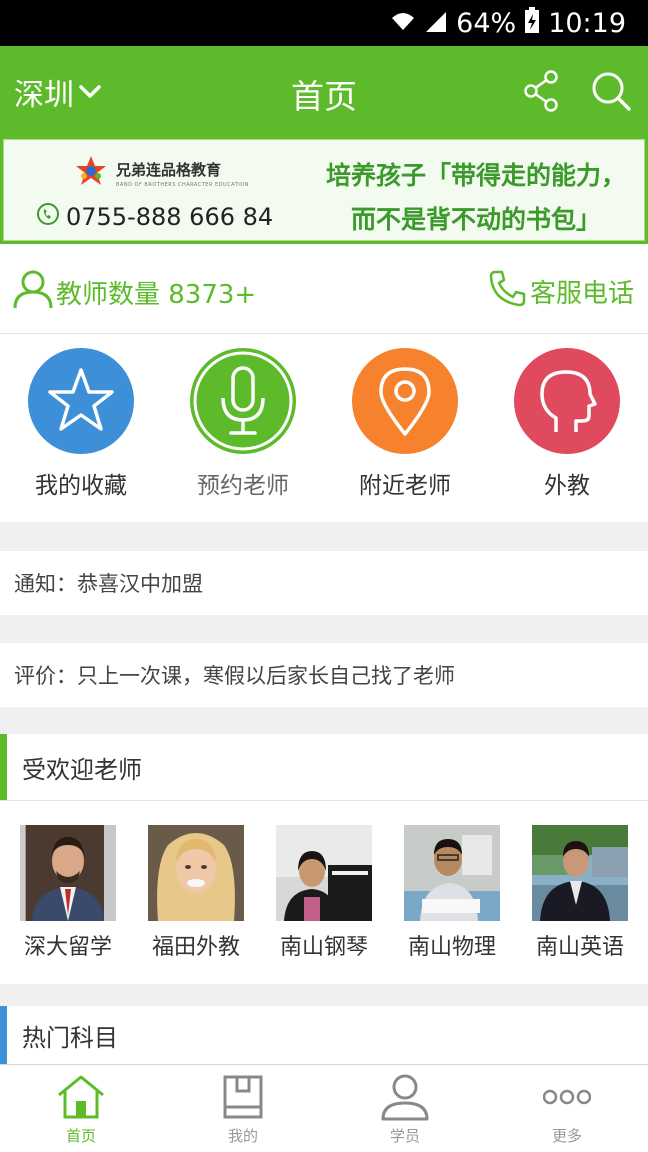 Image resolution: width=648 pixels, height=1152 pixels. What do you see at coordinates (324, 767) in the screenshot?
I see `popular-teachers-header: 受欢迎老师` at bounding box center [324, 767].